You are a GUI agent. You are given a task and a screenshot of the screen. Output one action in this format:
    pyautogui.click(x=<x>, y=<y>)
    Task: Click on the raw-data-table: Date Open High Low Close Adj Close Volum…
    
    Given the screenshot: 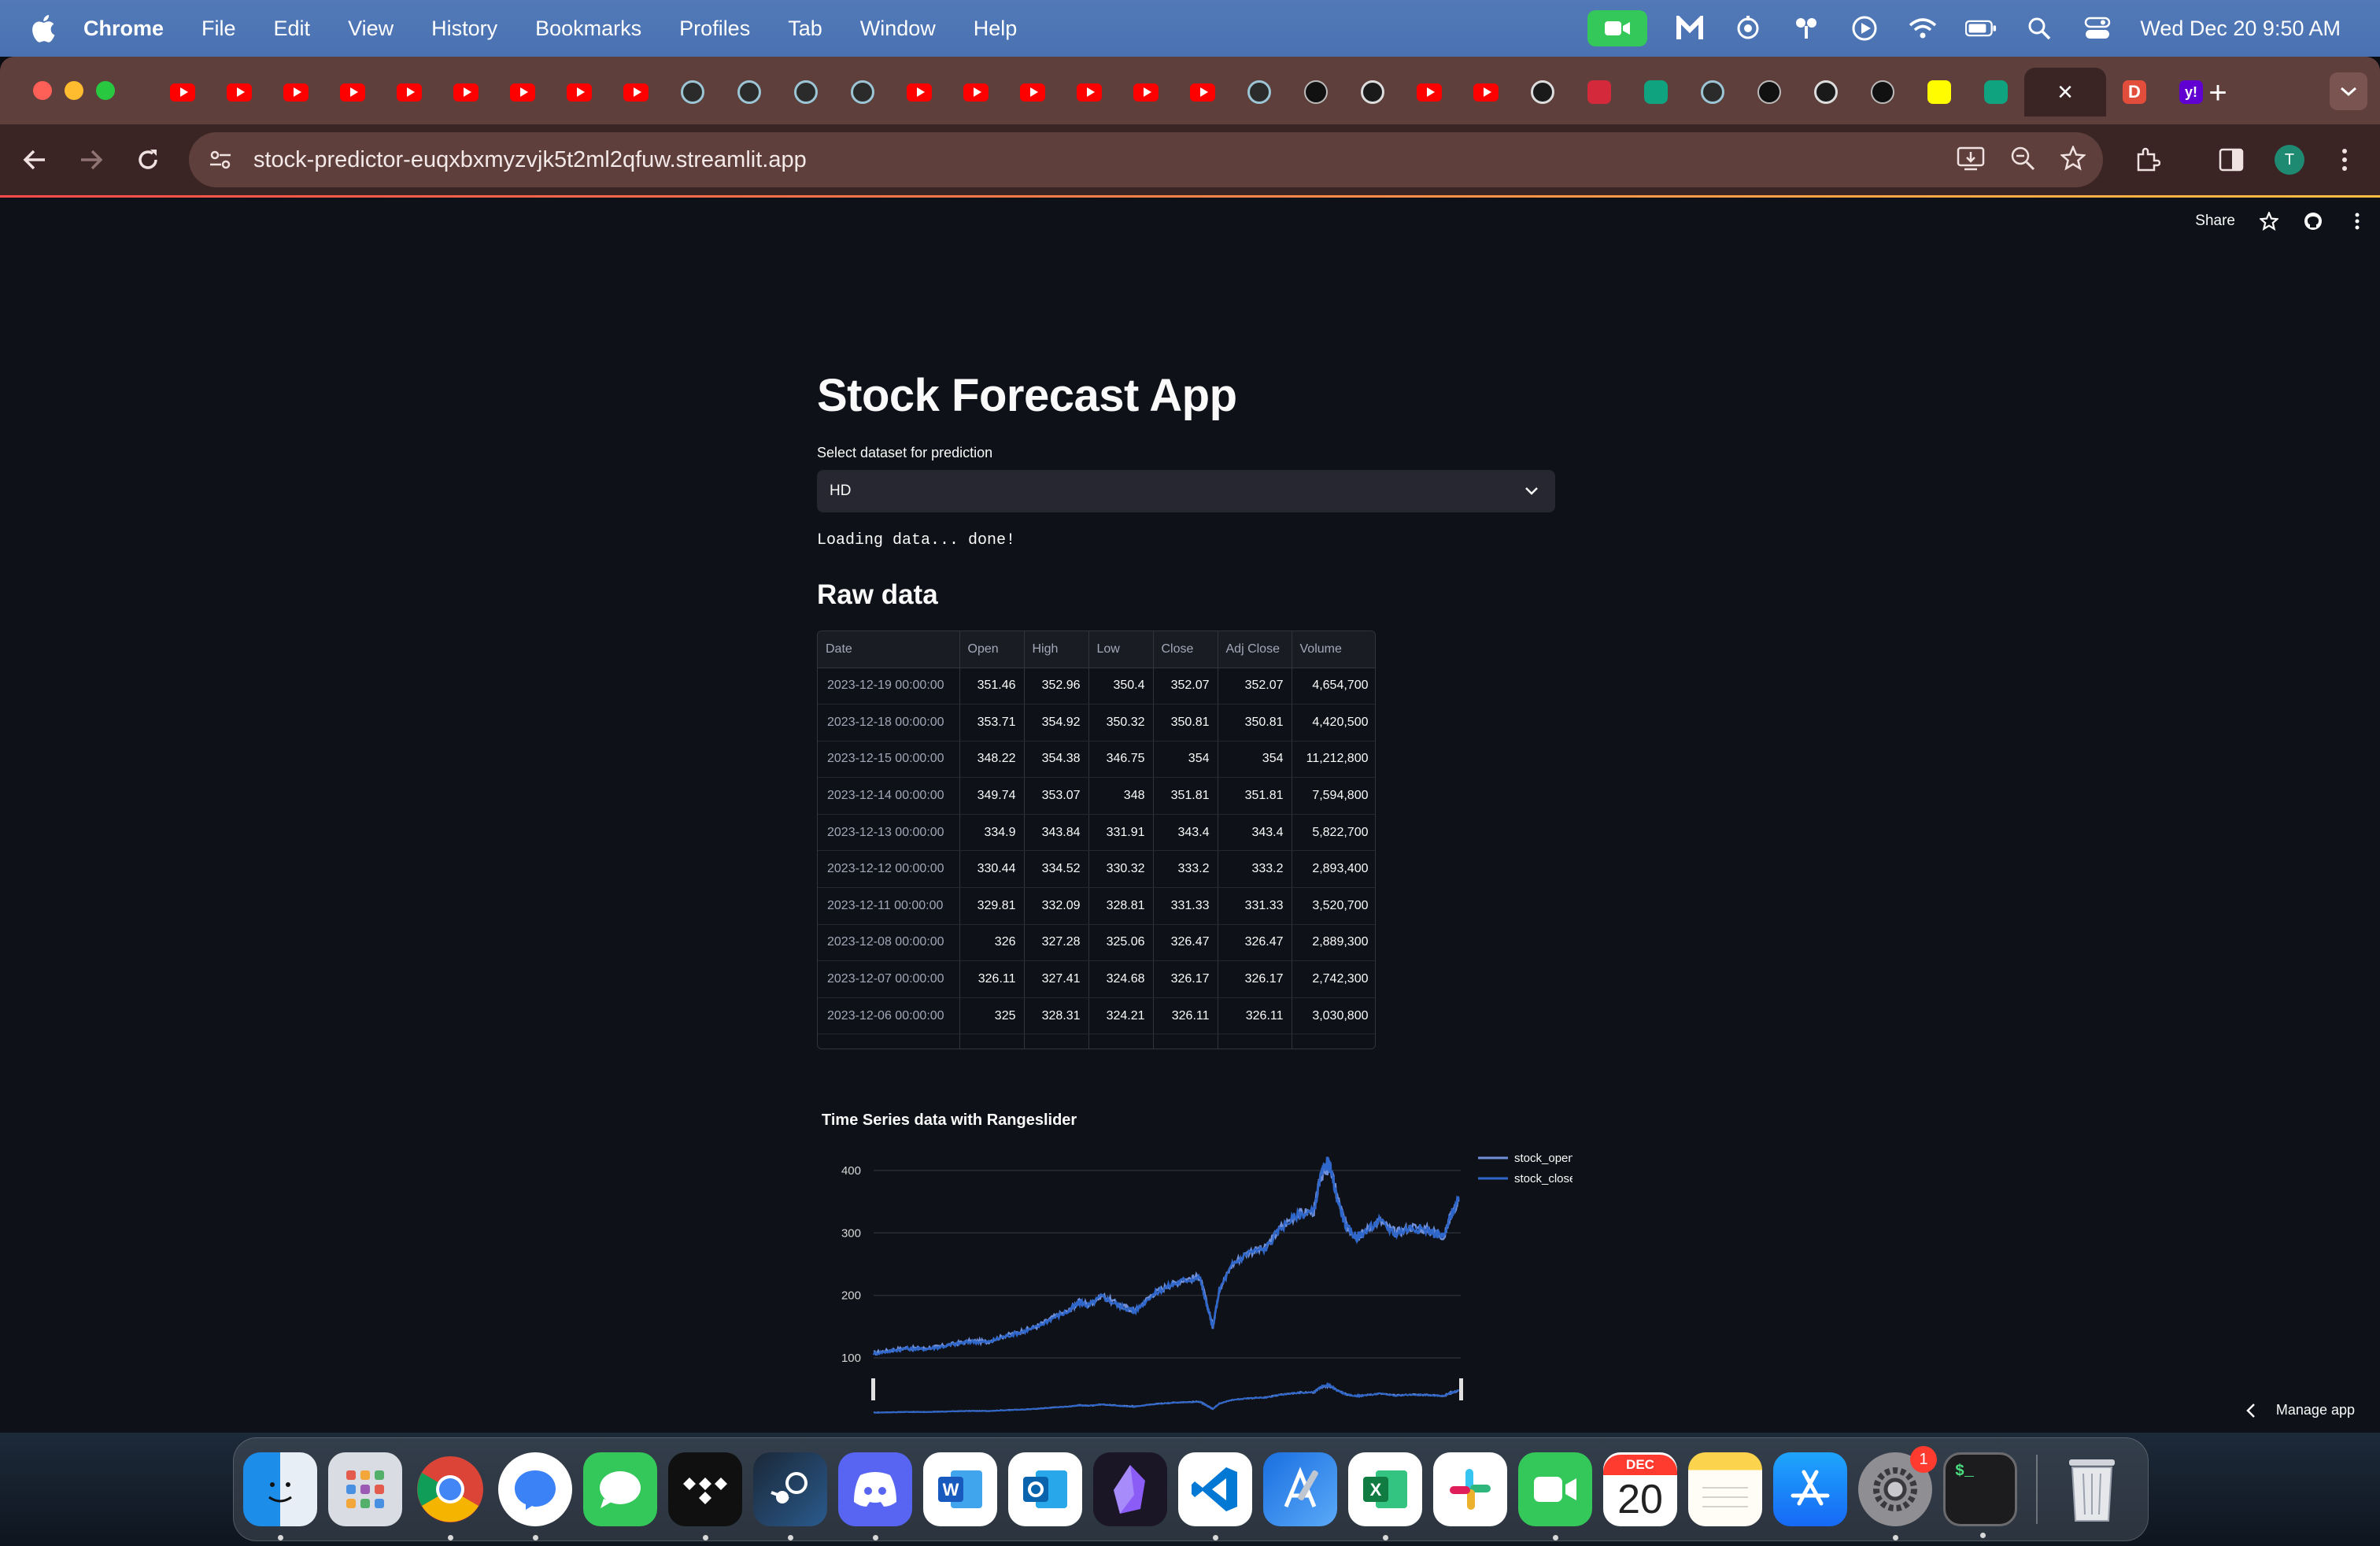 What is the action you would take?
    pyautogui.click(x=1096, y=840)
    